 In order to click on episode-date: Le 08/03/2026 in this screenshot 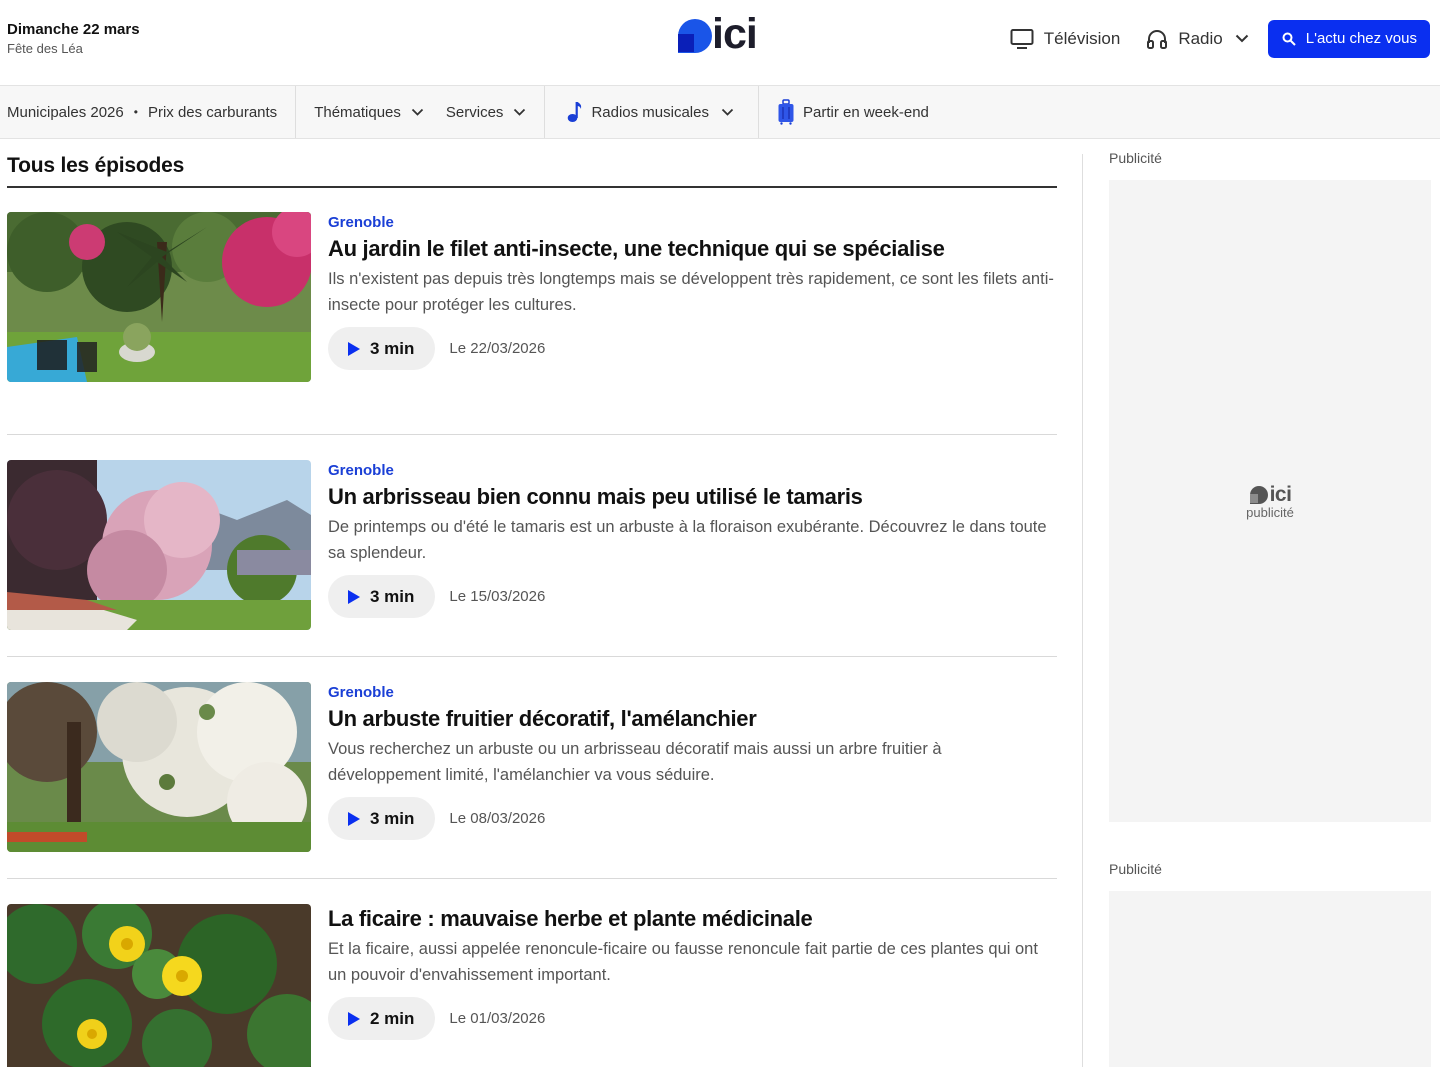, I will do `click(497, 818)`.